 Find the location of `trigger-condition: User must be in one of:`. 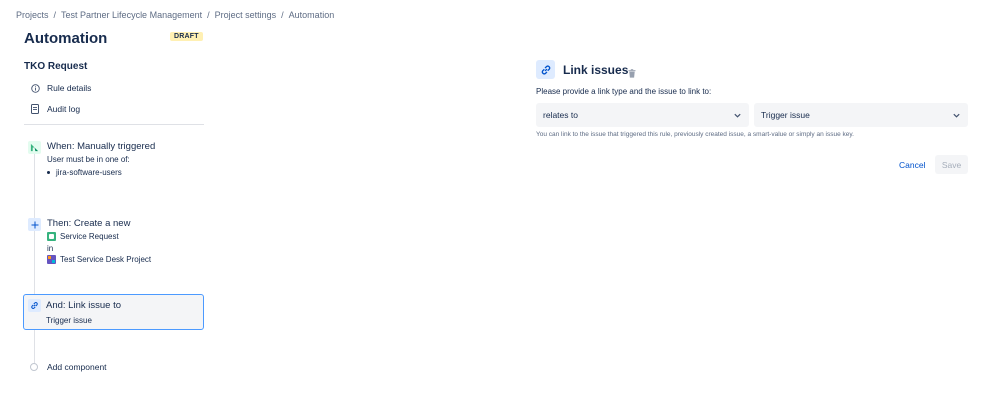

trigger-condition: User must be in one of: is located at coordinates (88, 159).